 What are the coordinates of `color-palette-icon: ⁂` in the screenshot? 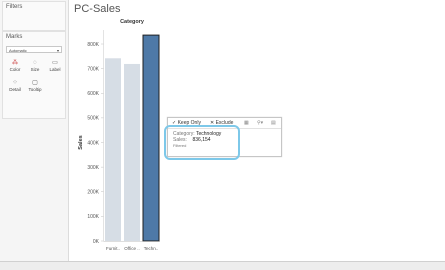 It's located at (15, 63).